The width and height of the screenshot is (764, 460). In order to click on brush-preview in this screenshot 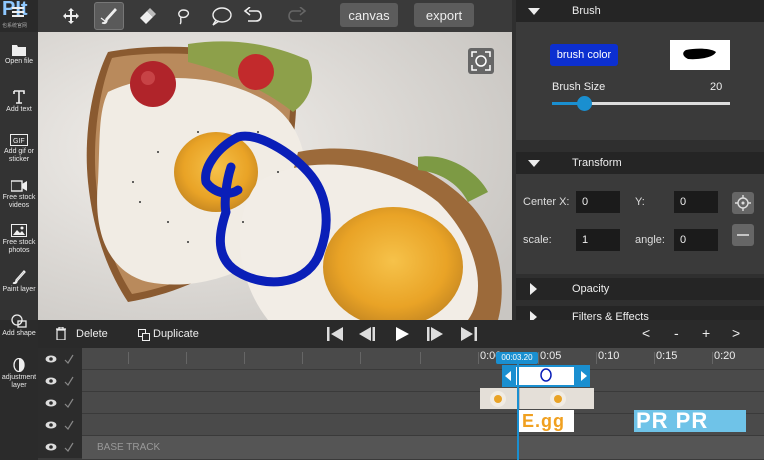, I will do `click(700, 55)`.